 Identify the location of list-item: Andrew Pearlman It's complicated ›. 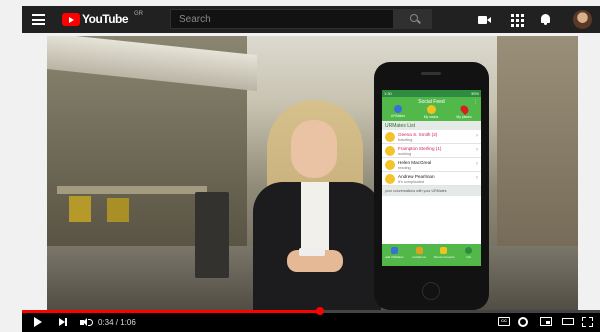
(431, 179).